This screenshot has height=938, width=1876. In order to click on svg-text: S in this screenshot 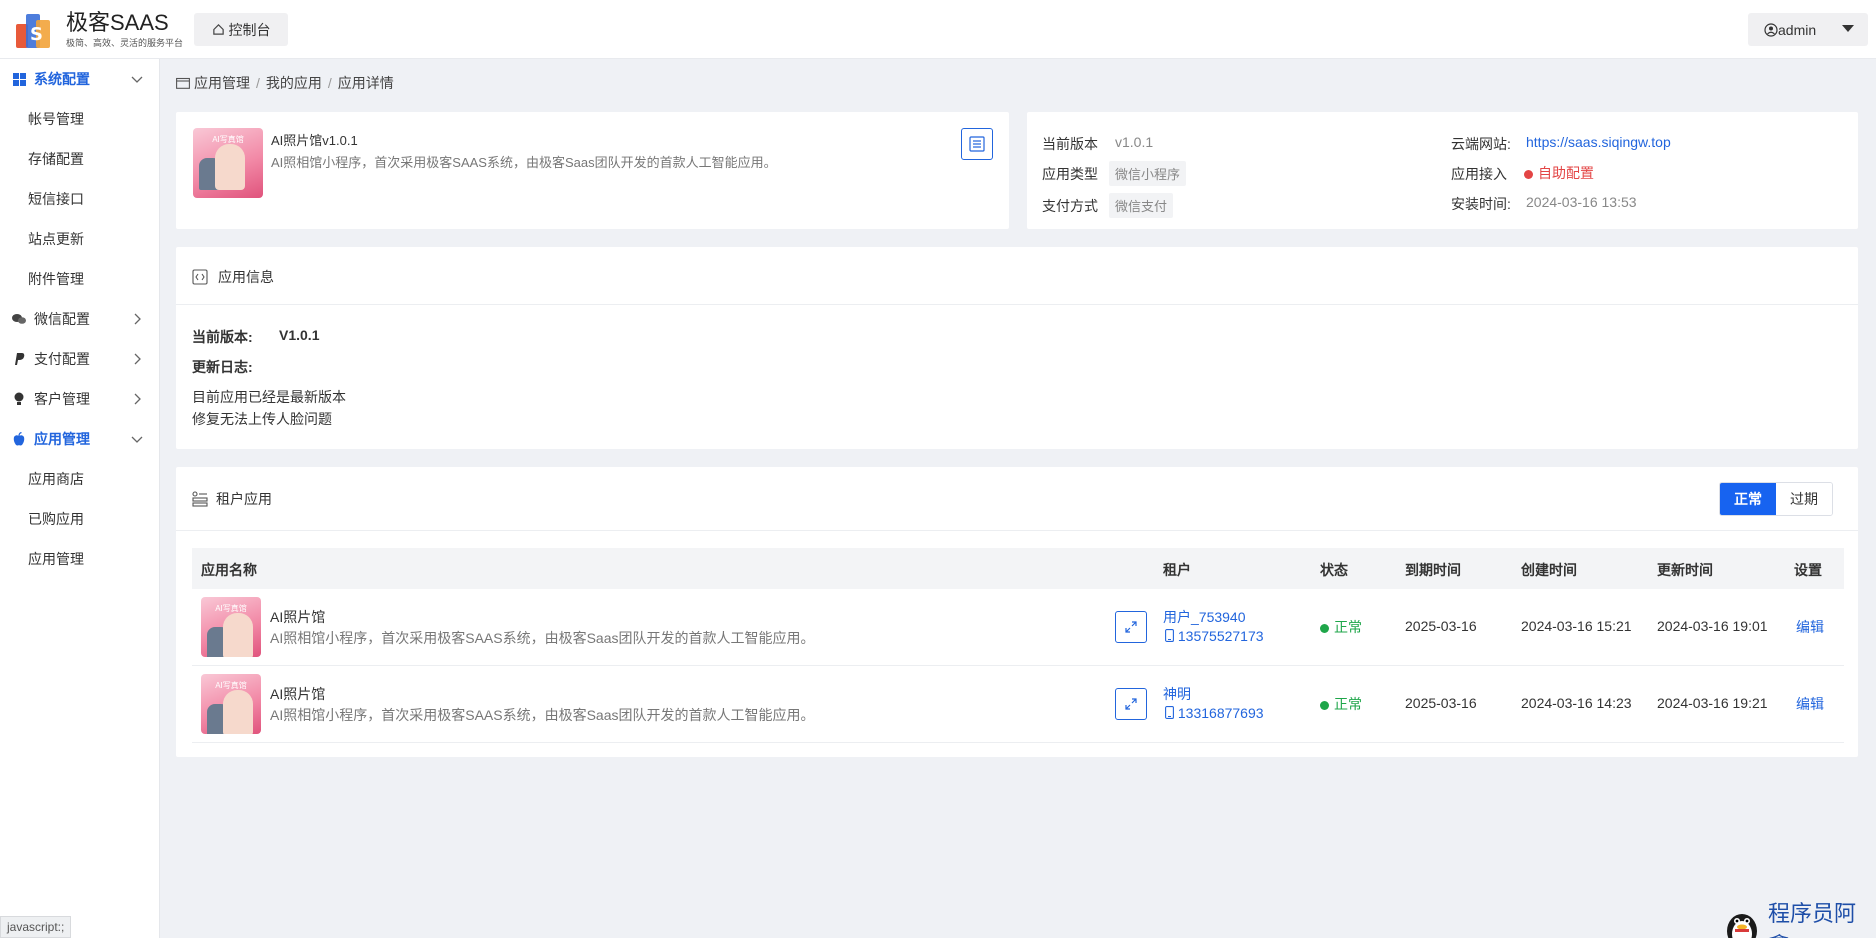, I will do `click(36, 34)`.